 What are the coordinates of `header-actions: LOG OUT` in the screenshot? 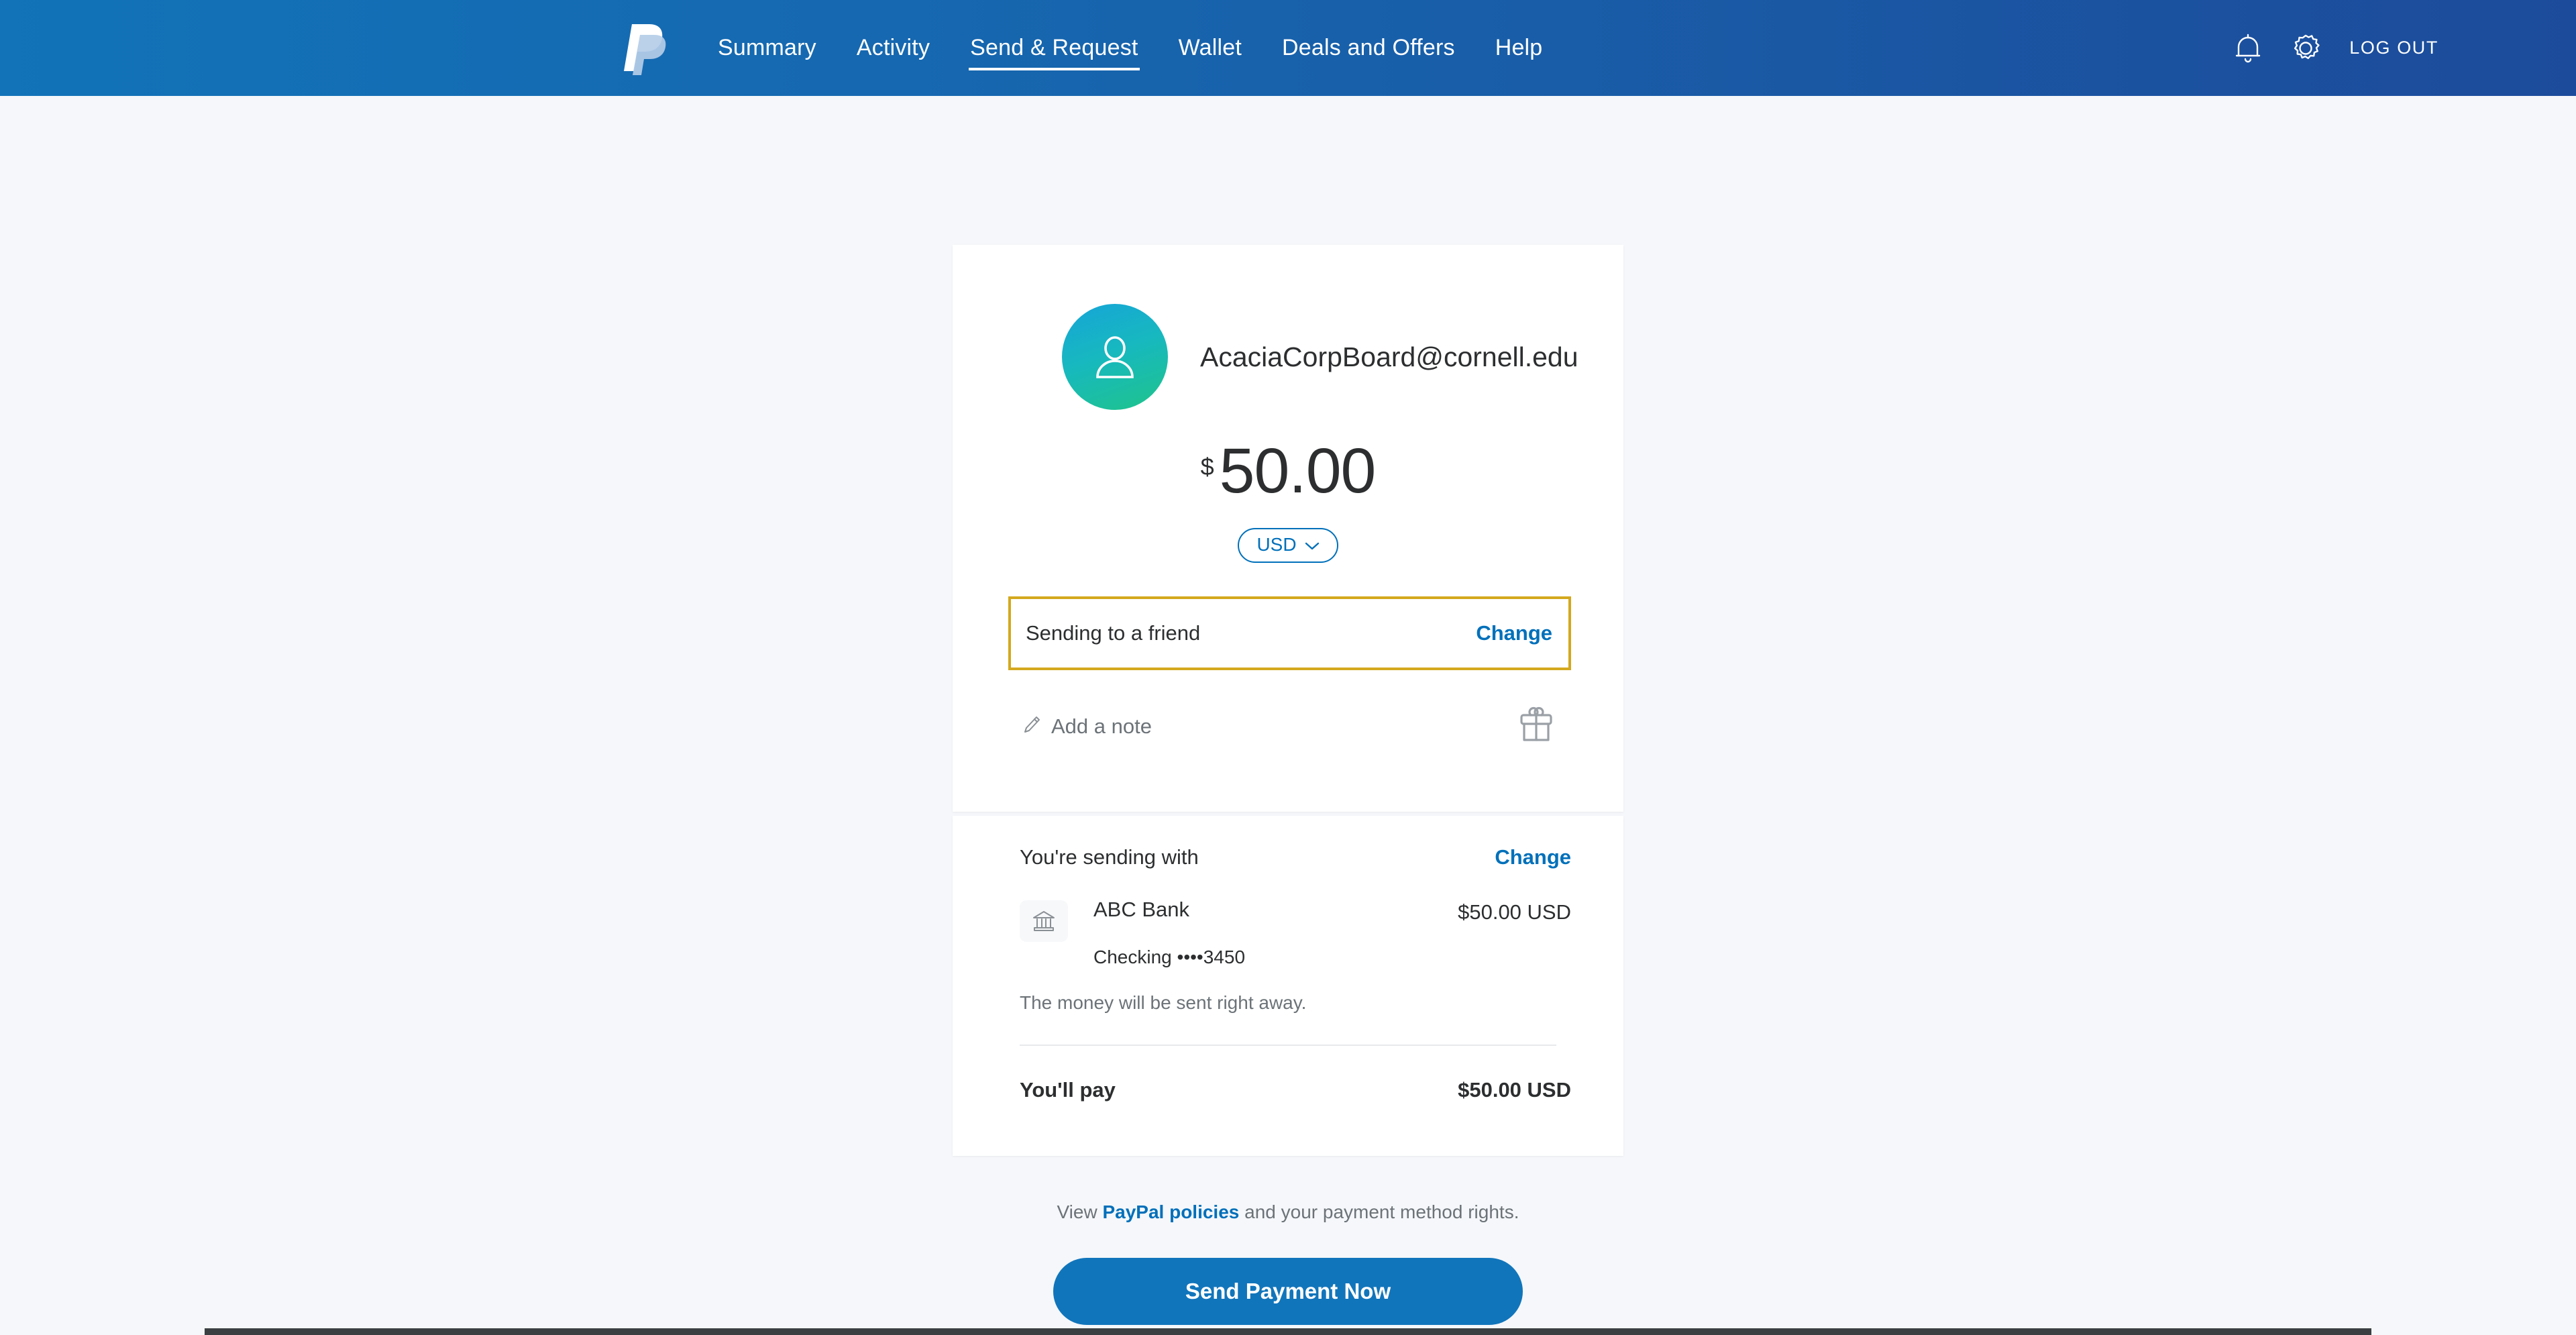 It's located at (2328, 48).